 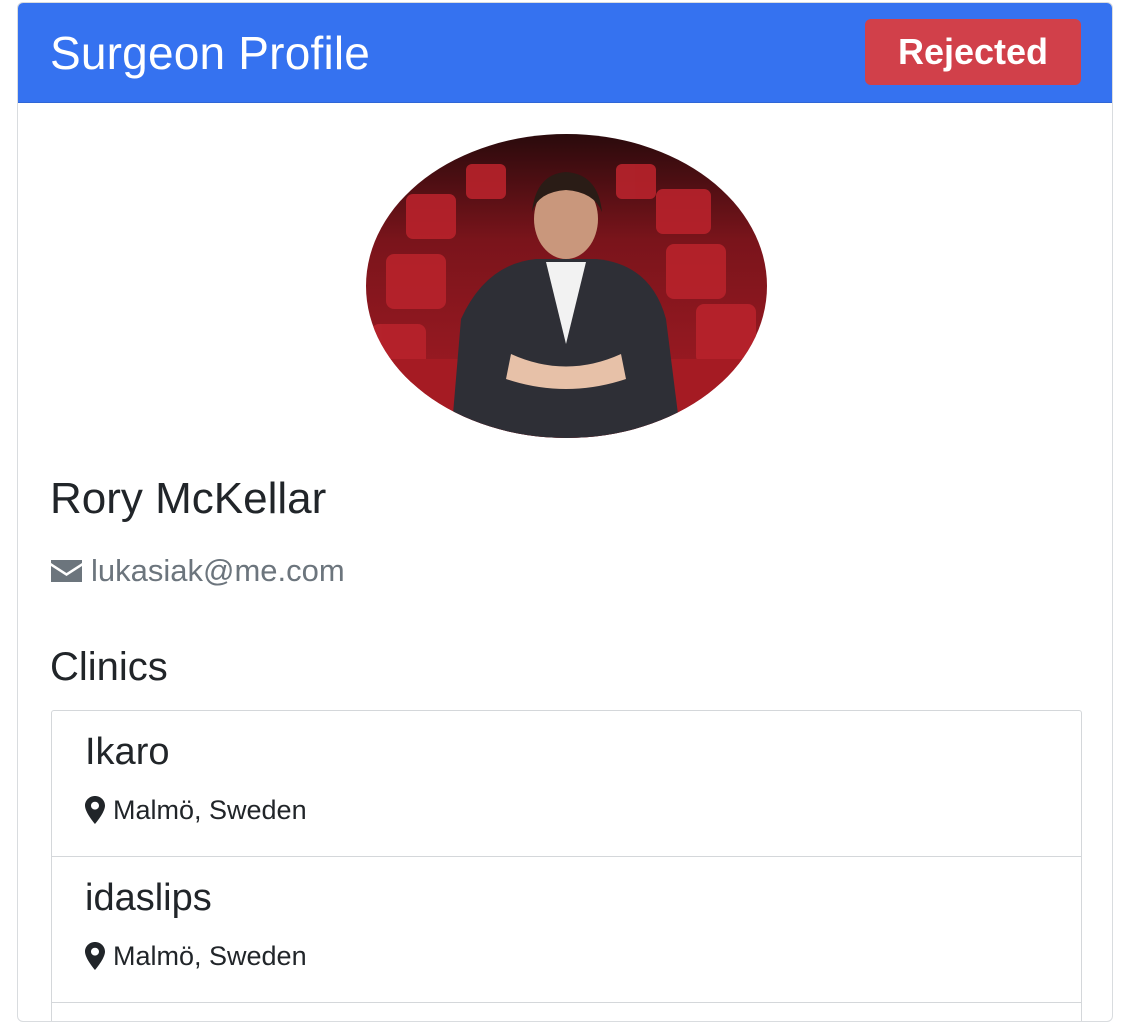 I want to click on clinic-name: idaslips, so click(x=148, y=898).